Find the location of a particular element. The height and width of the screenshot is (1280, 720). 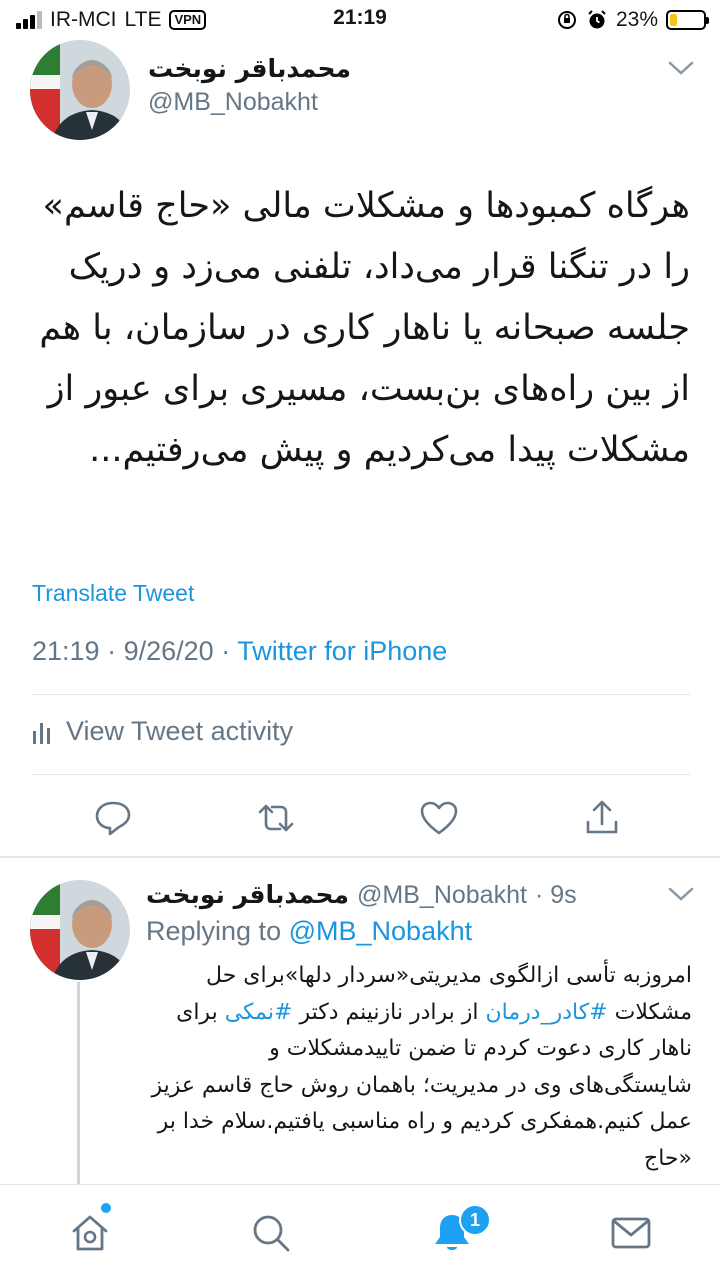

reply-text-part: از برادر نازنینم دکتر is located at coordinates (389, 1012).